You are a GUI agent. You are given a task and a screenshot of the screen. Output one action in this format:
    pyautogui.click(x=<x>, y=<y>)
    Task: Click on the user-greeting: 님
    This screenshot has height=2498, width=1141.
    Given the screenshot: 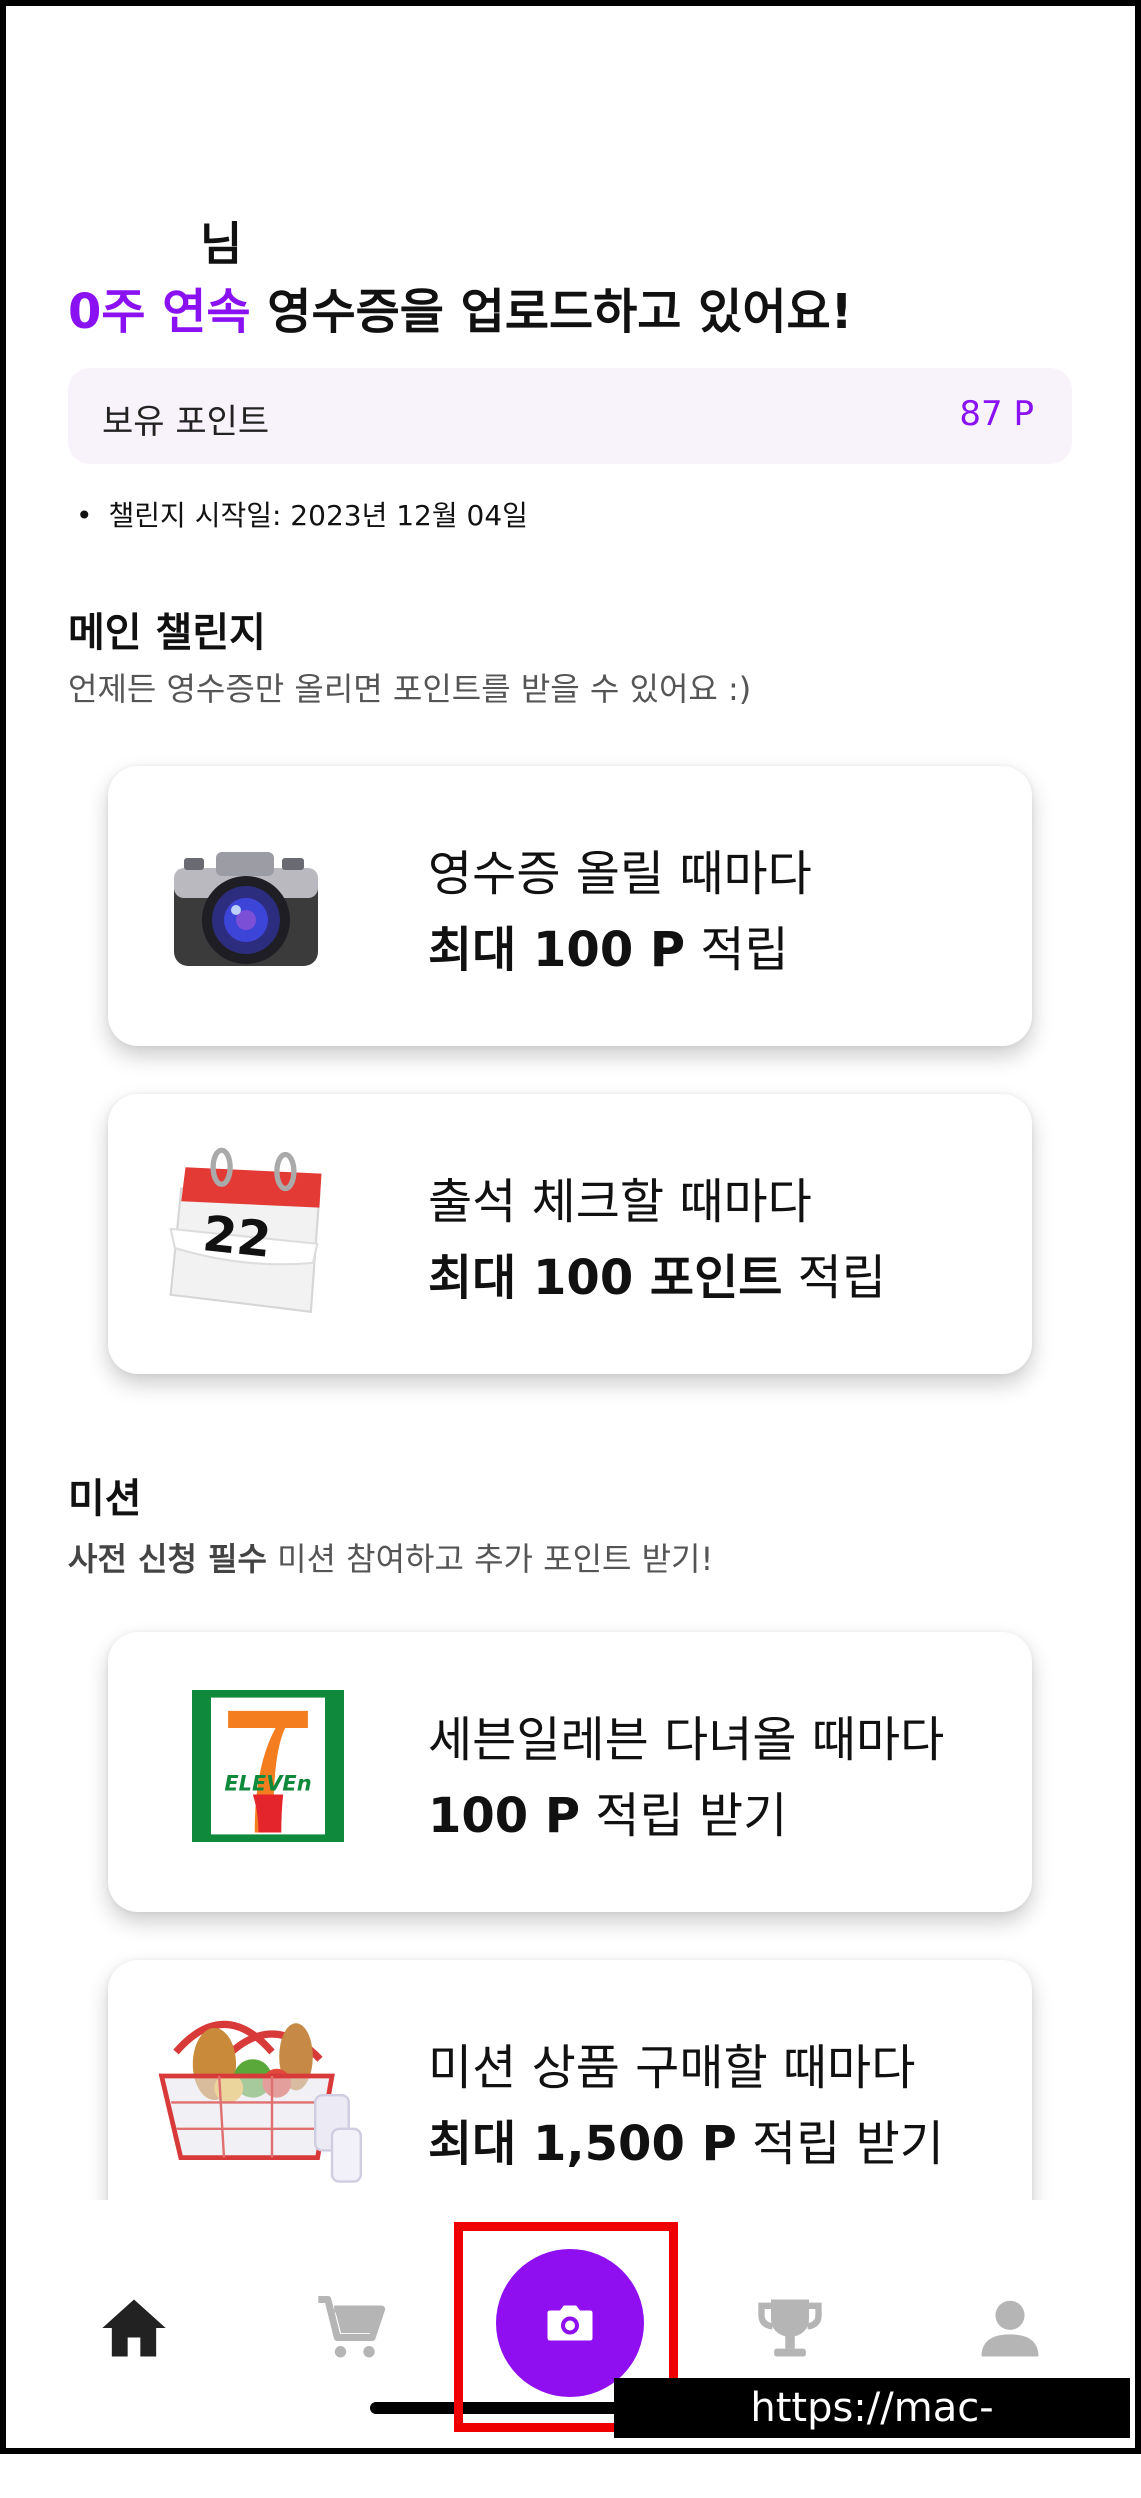 What is the action you would take?
    pyautogui.click(x=221, y=244)
    